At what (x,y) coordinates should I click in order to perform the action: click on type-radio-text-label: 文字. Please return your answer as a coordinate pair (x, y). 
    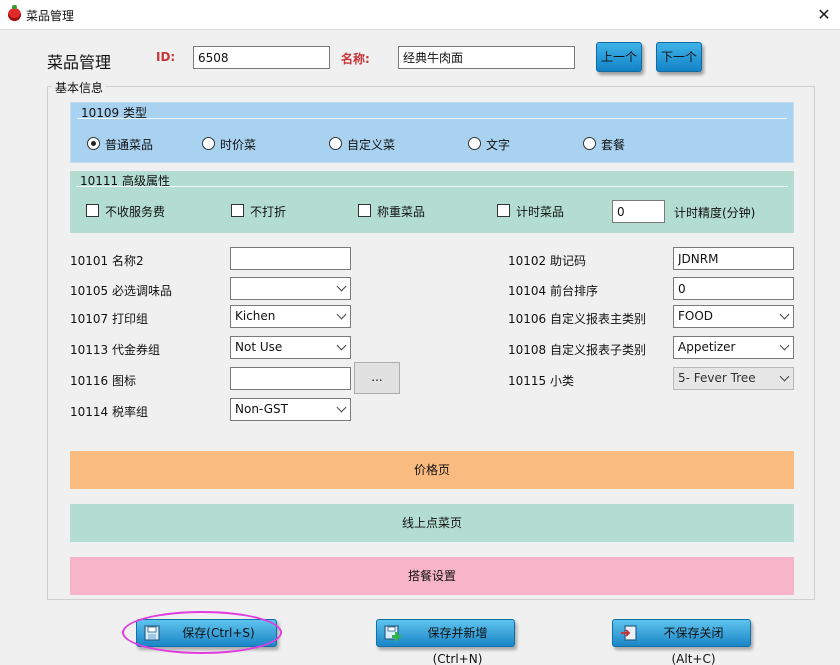
    Looking at the image, I should click on (498, 144).